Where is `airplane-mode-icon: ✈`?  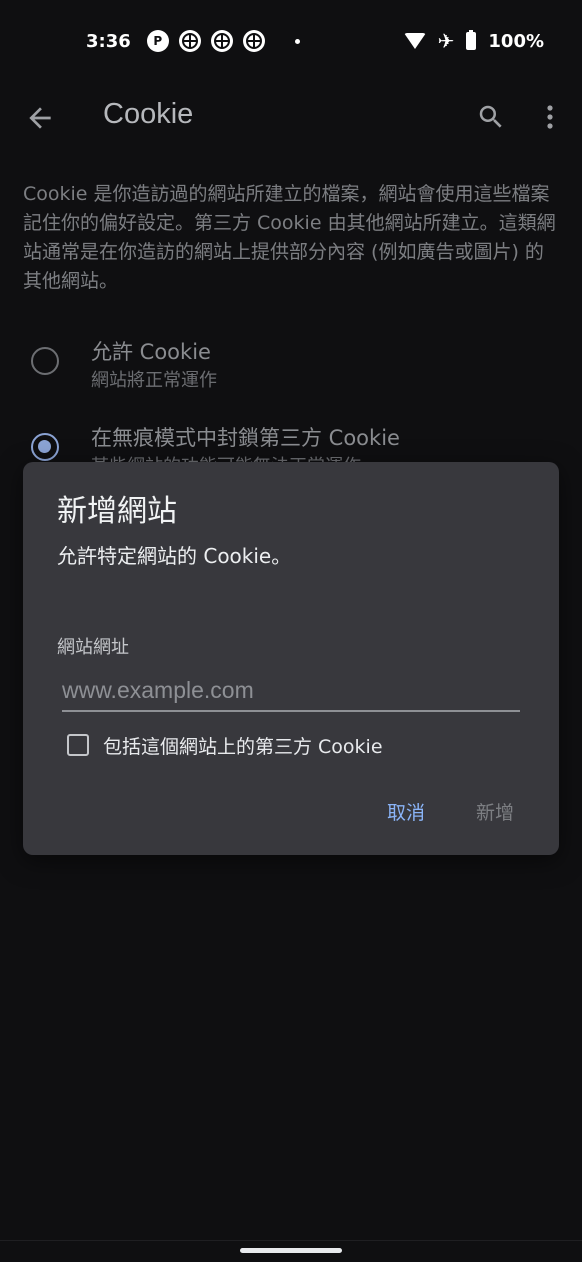
airplane-mode-icon: ✈ is located at coordinates (446, 41).